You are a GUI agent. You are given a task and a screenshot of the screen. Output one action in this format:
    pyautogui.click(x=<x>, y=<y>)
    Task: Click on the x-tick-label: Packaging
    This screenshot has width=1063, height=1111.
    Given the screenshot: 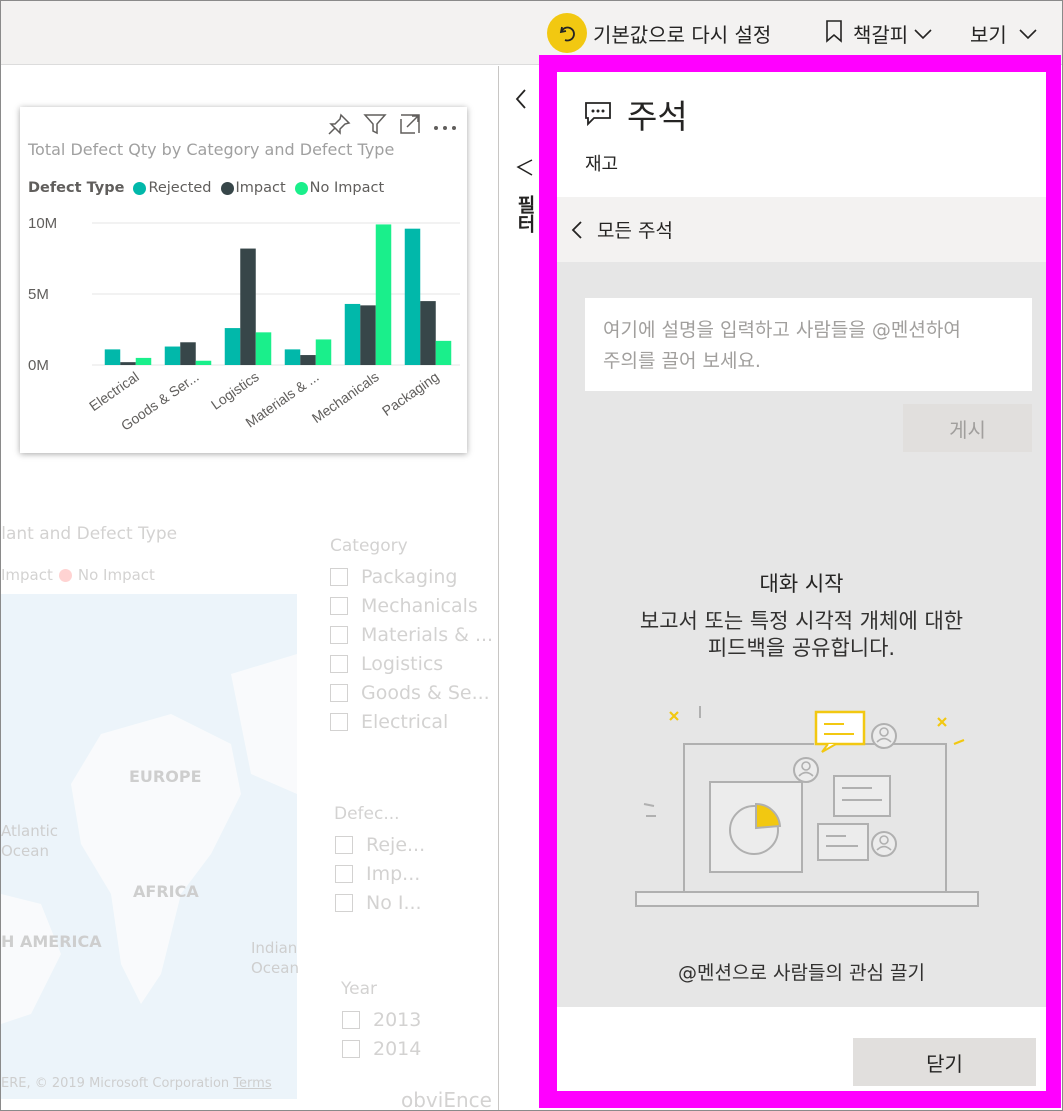 What is the action you would take?
    pyautogui.click(x=410, y=393)
    